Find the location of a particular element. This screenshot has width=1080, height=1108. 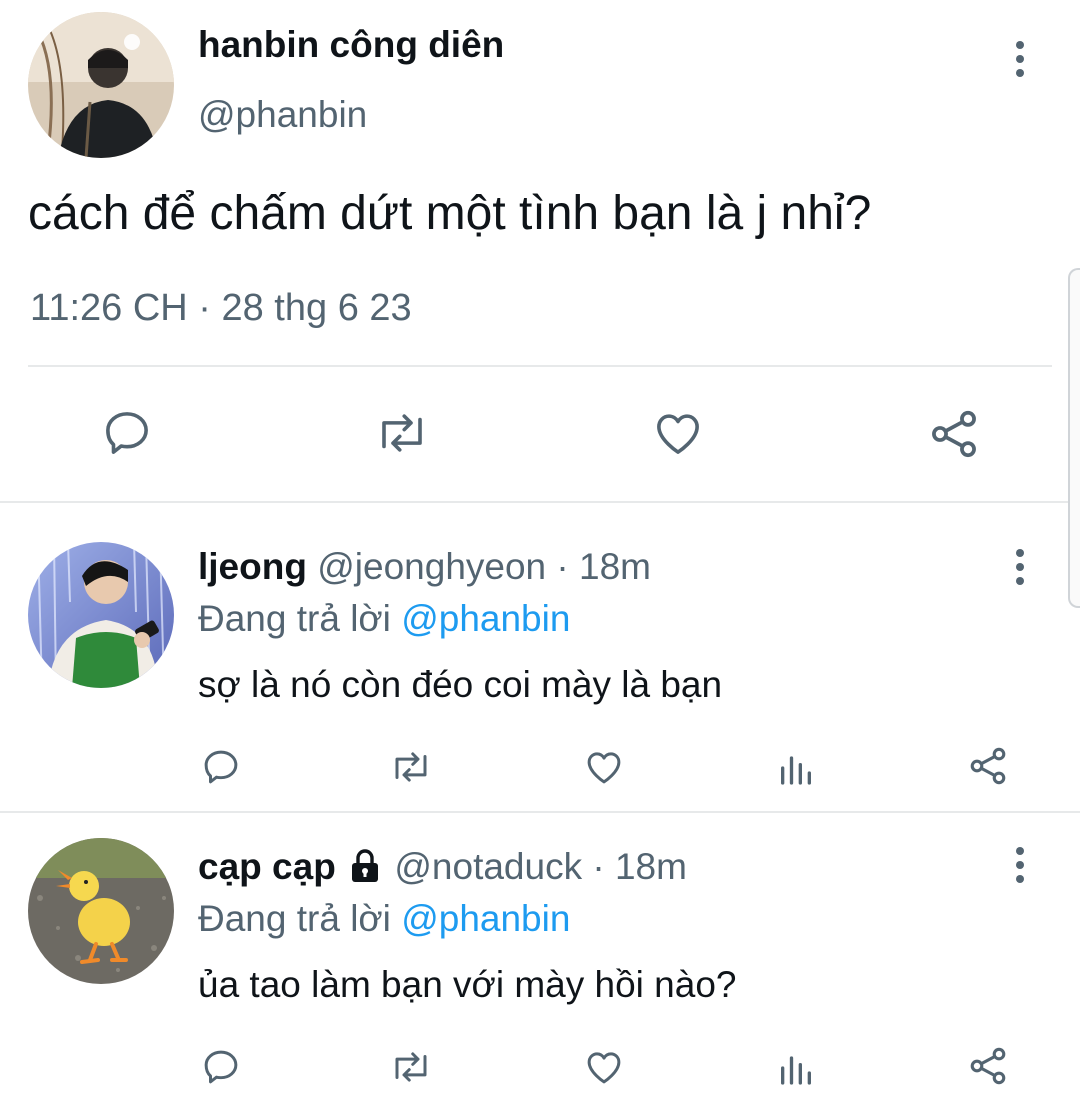

reply-header: ljeong @jeonghyeon · 18m is located at coordinates (424, 567).